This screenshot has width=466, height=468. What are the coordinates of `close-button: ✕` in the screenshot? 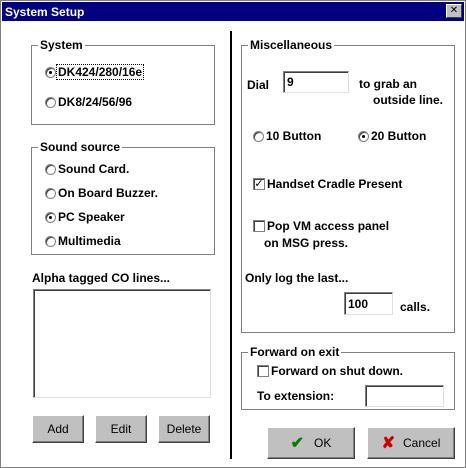 It's located at (454, 11).